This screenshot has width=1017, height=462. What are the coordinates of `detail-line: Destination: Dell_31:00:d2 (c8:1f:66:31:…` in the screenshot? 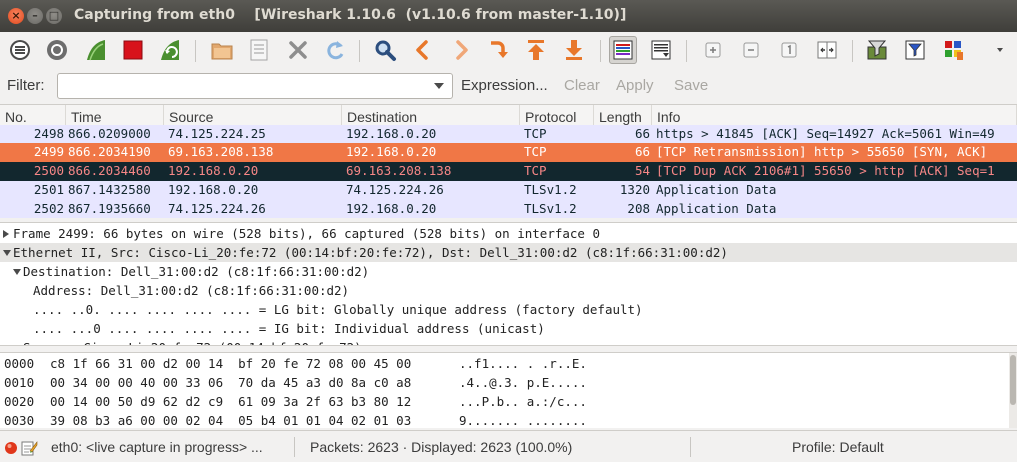 It's located at (508, 271).